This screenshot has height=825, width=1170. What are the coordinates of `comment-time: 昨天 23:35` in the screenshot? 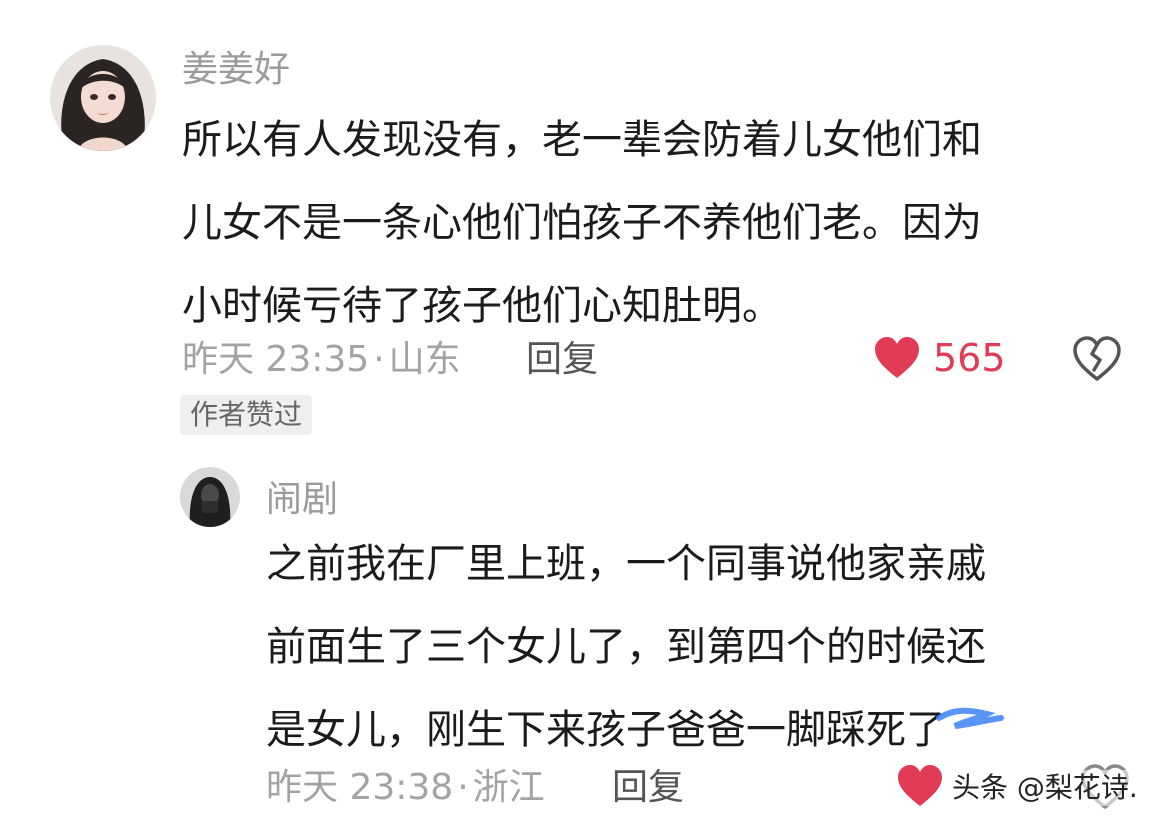 It's located at (276, 359).